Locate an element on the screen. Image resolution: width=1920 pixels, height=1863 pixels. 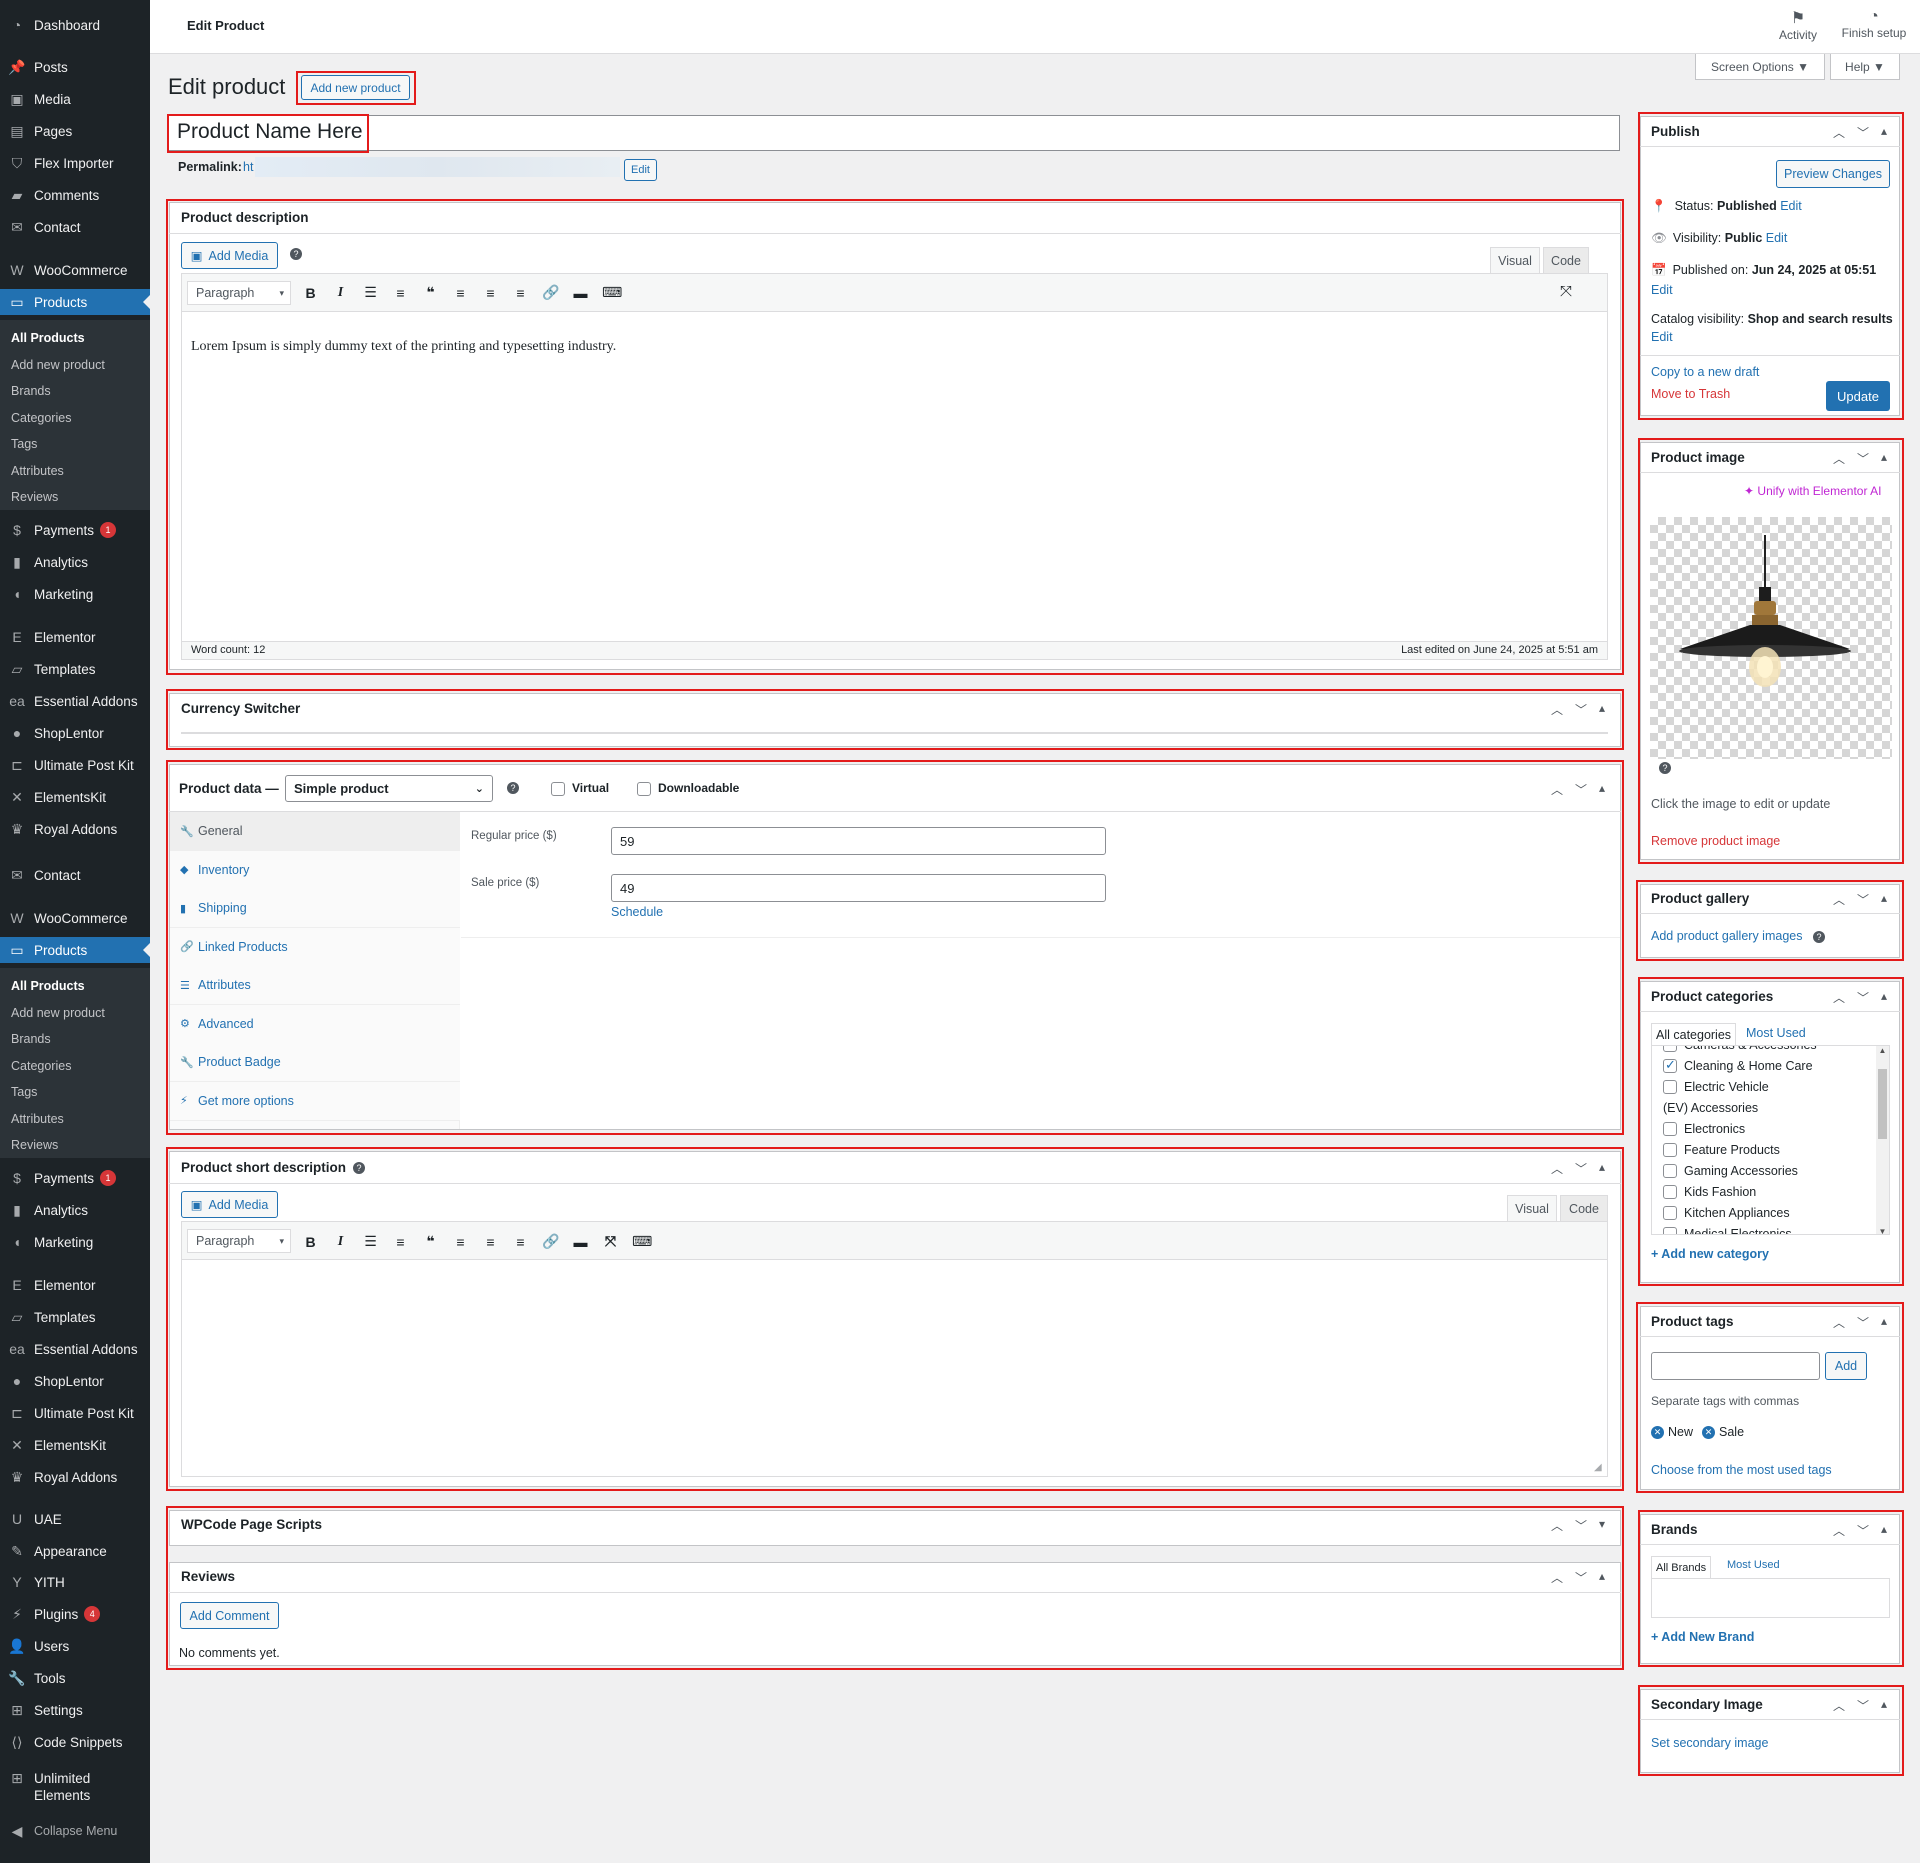
add-new-product-button: Add new product is located at coordinates (355, 87).